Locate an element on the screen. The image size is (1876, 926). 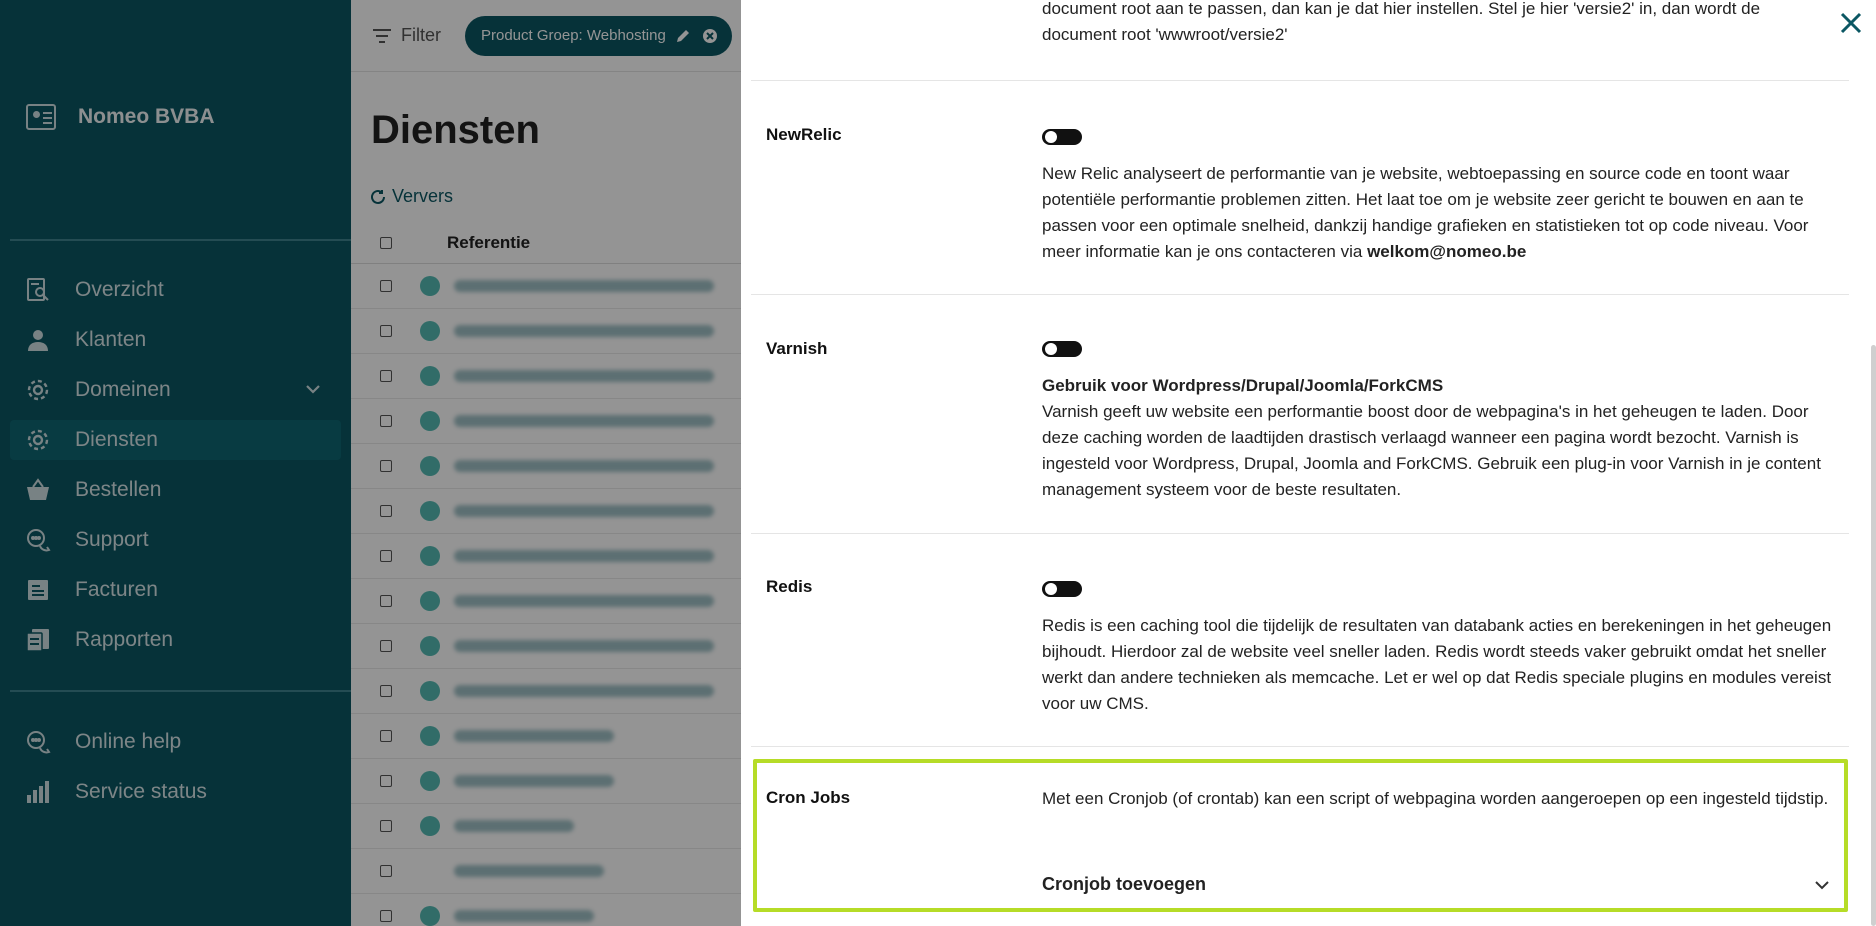
redis-toggle is located at coordinates (1062, 589).